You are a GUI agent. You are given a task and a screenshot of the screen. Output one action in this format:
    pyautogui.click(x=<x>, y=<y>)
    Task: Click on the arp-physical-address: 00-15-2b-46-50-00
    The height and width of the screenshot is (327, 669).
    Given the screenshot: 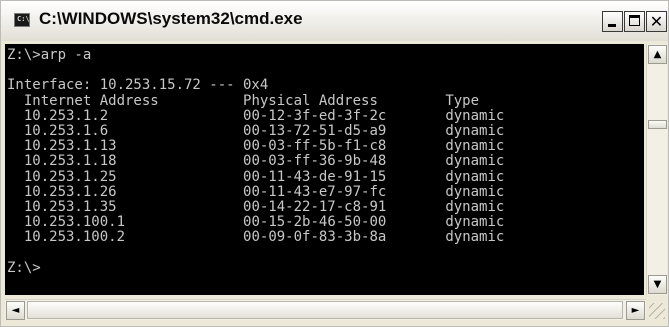 What is the action you would take?
    pyautogui.click(x=315, y=222)
    